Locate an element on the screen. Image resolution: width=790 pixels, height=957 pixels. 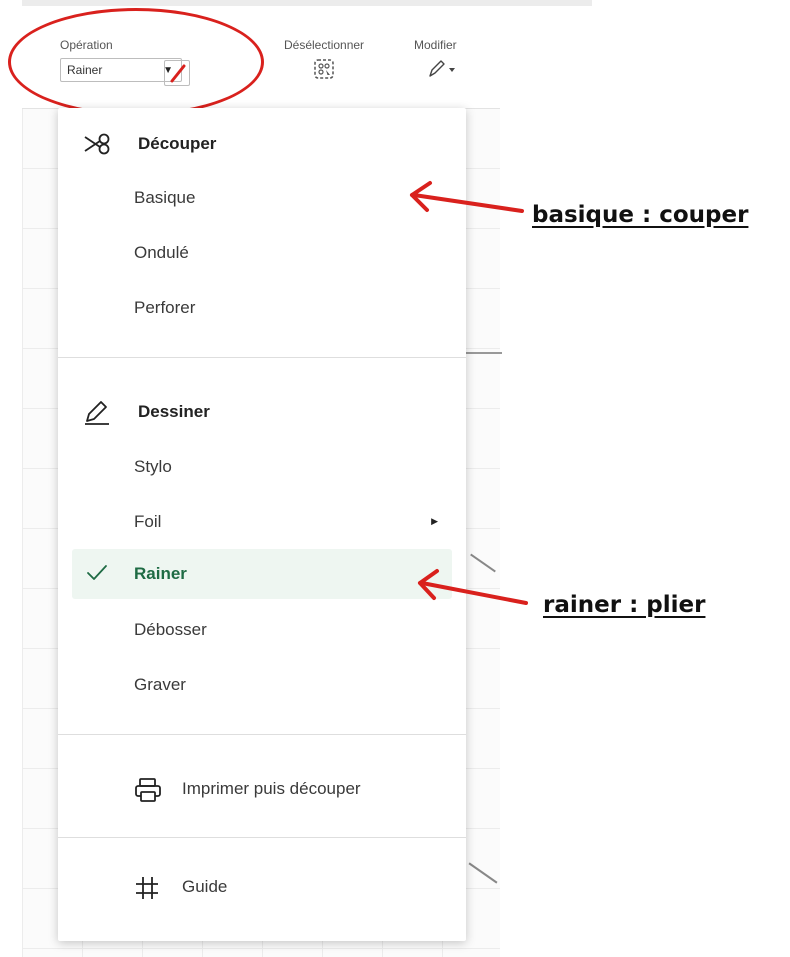
annotation-overlay is located at coordinates (469, 393).